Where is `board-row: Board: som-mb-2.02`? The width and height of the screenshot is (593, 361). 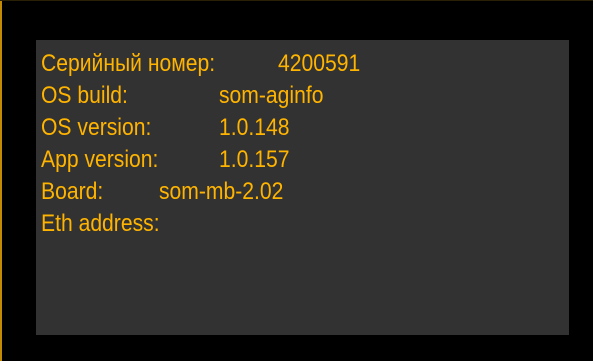 board-row: Board: som-mb-2.02 is located at coordinates (305, 192).